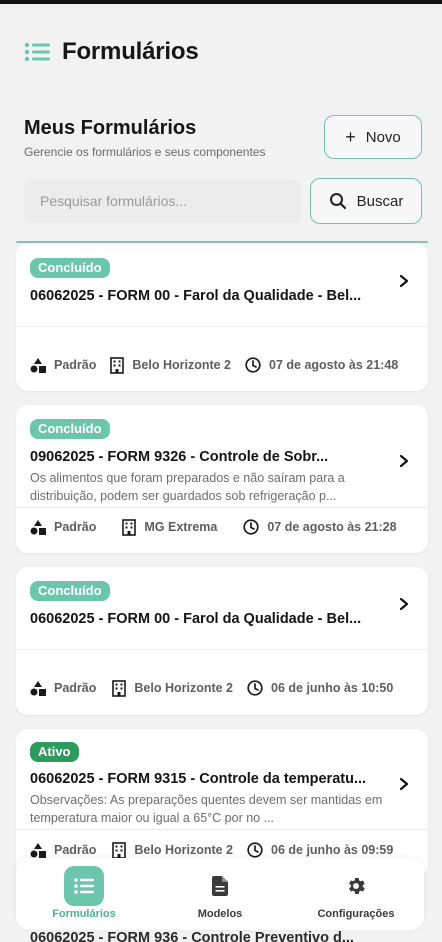  I want to click on menu-list-icon, so click(38, 52).